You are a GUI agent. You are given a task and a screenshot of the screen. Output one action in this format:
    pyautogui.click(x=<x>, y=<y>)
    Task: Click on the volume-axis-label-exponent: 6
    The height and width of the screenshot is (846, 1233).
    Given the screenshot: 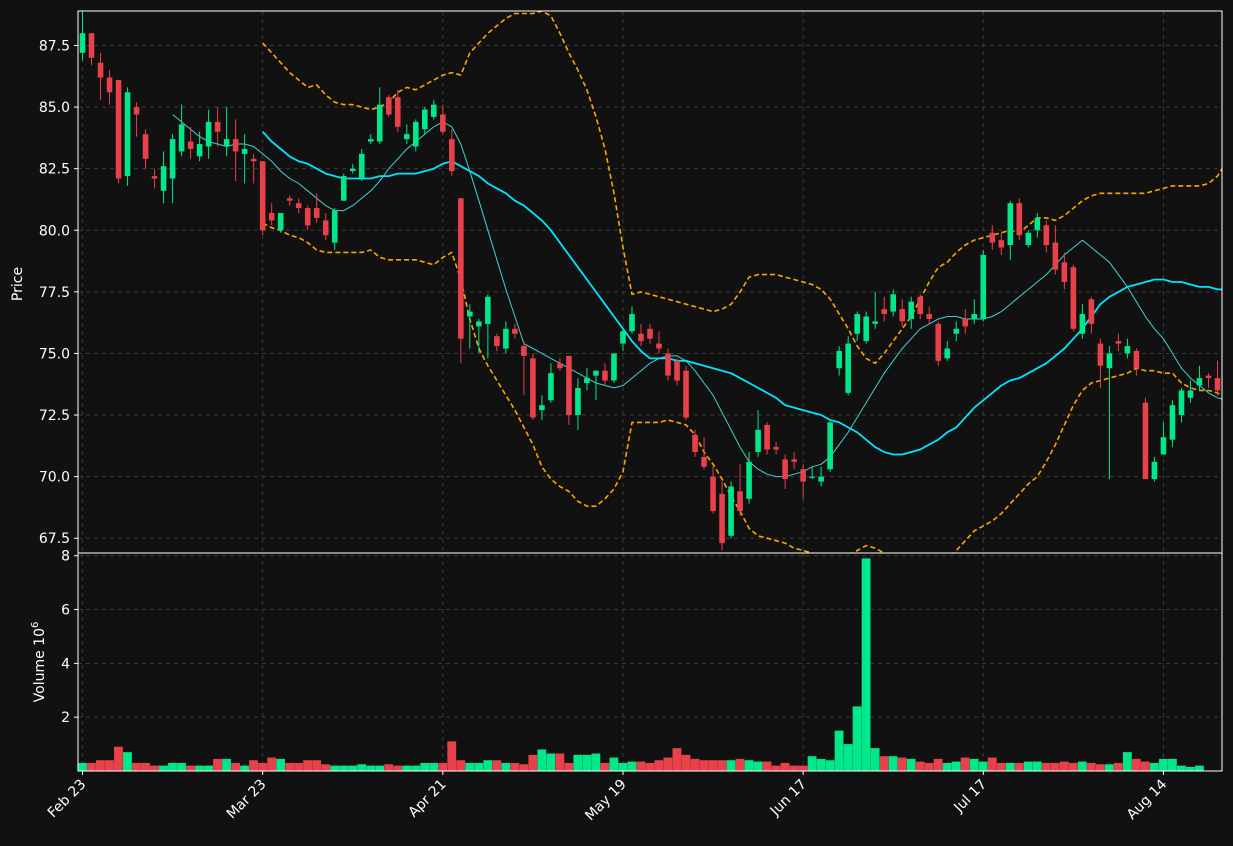 What is the action you would take?
    pyautogui.click(x=35, y=625)
    